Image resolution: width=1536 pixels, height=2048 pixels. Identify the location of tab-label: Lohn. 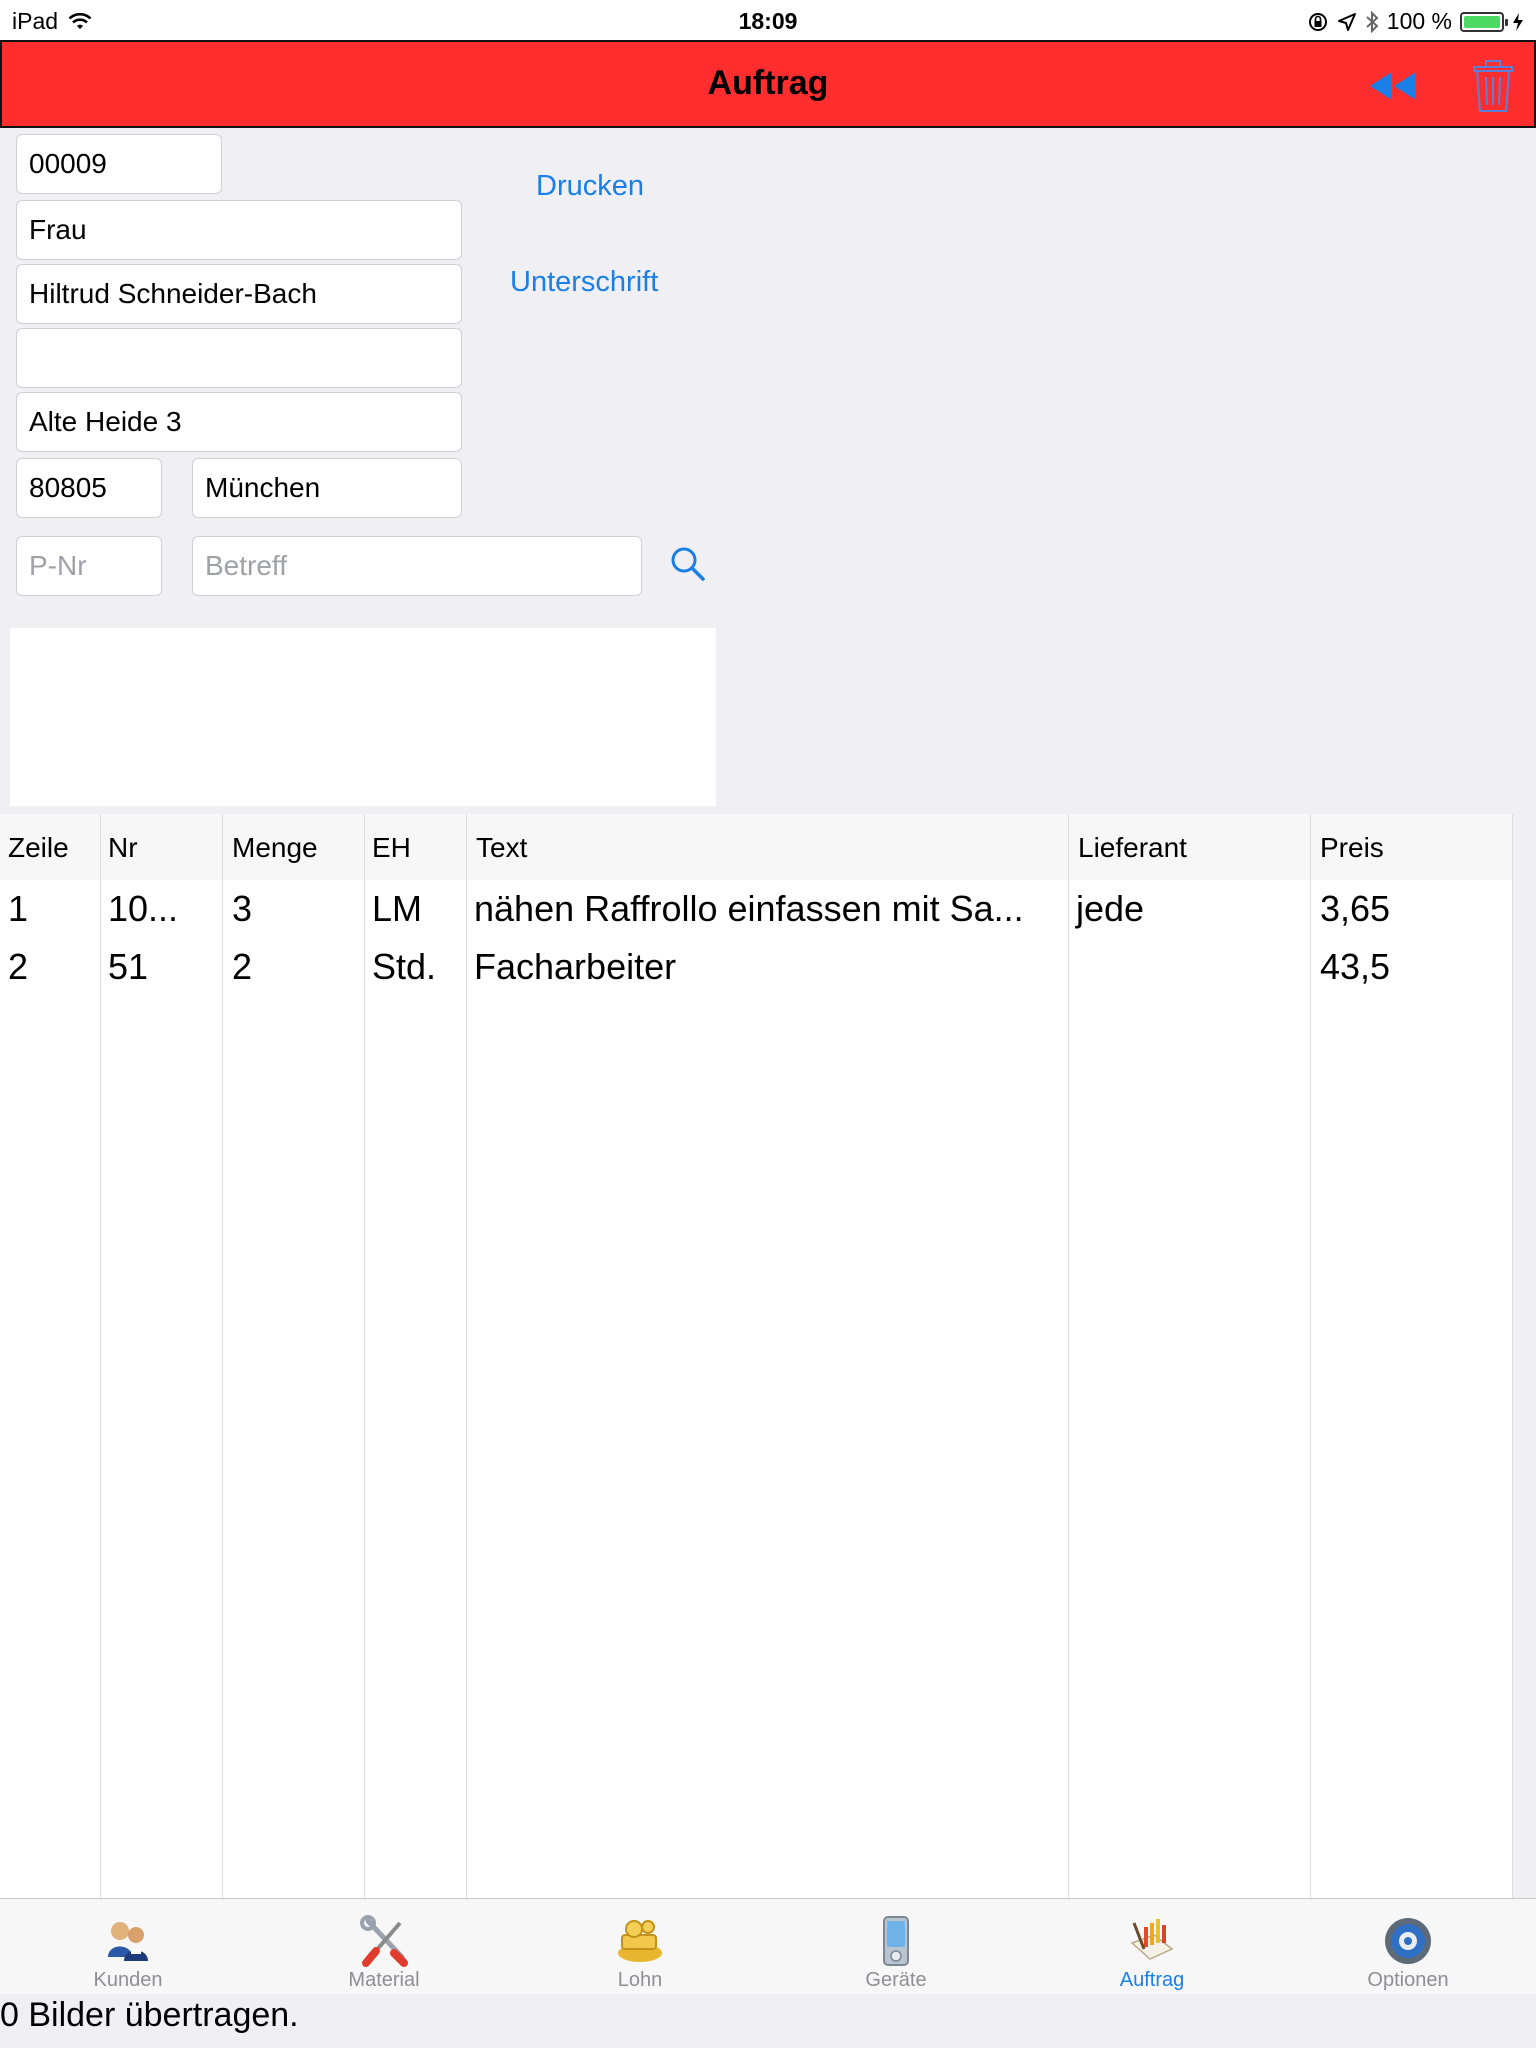
(640, 1980).